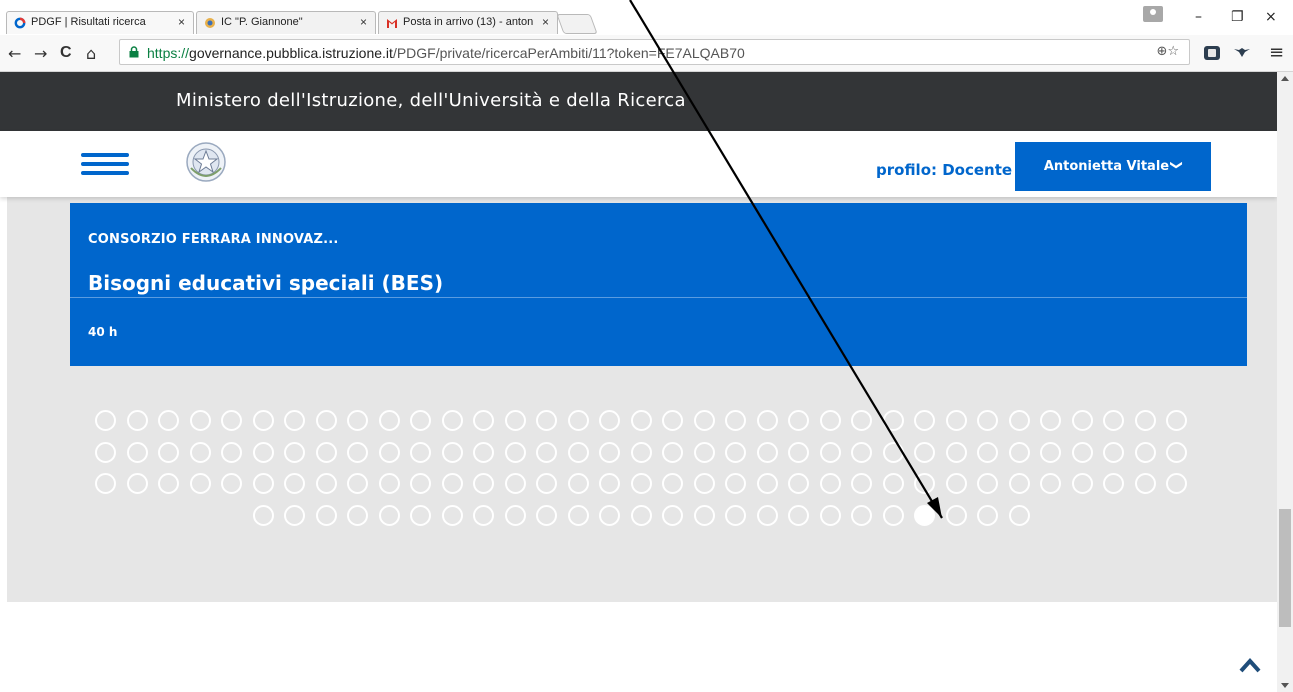  I want to click on home-icon: ⌂, so click(91, 53).